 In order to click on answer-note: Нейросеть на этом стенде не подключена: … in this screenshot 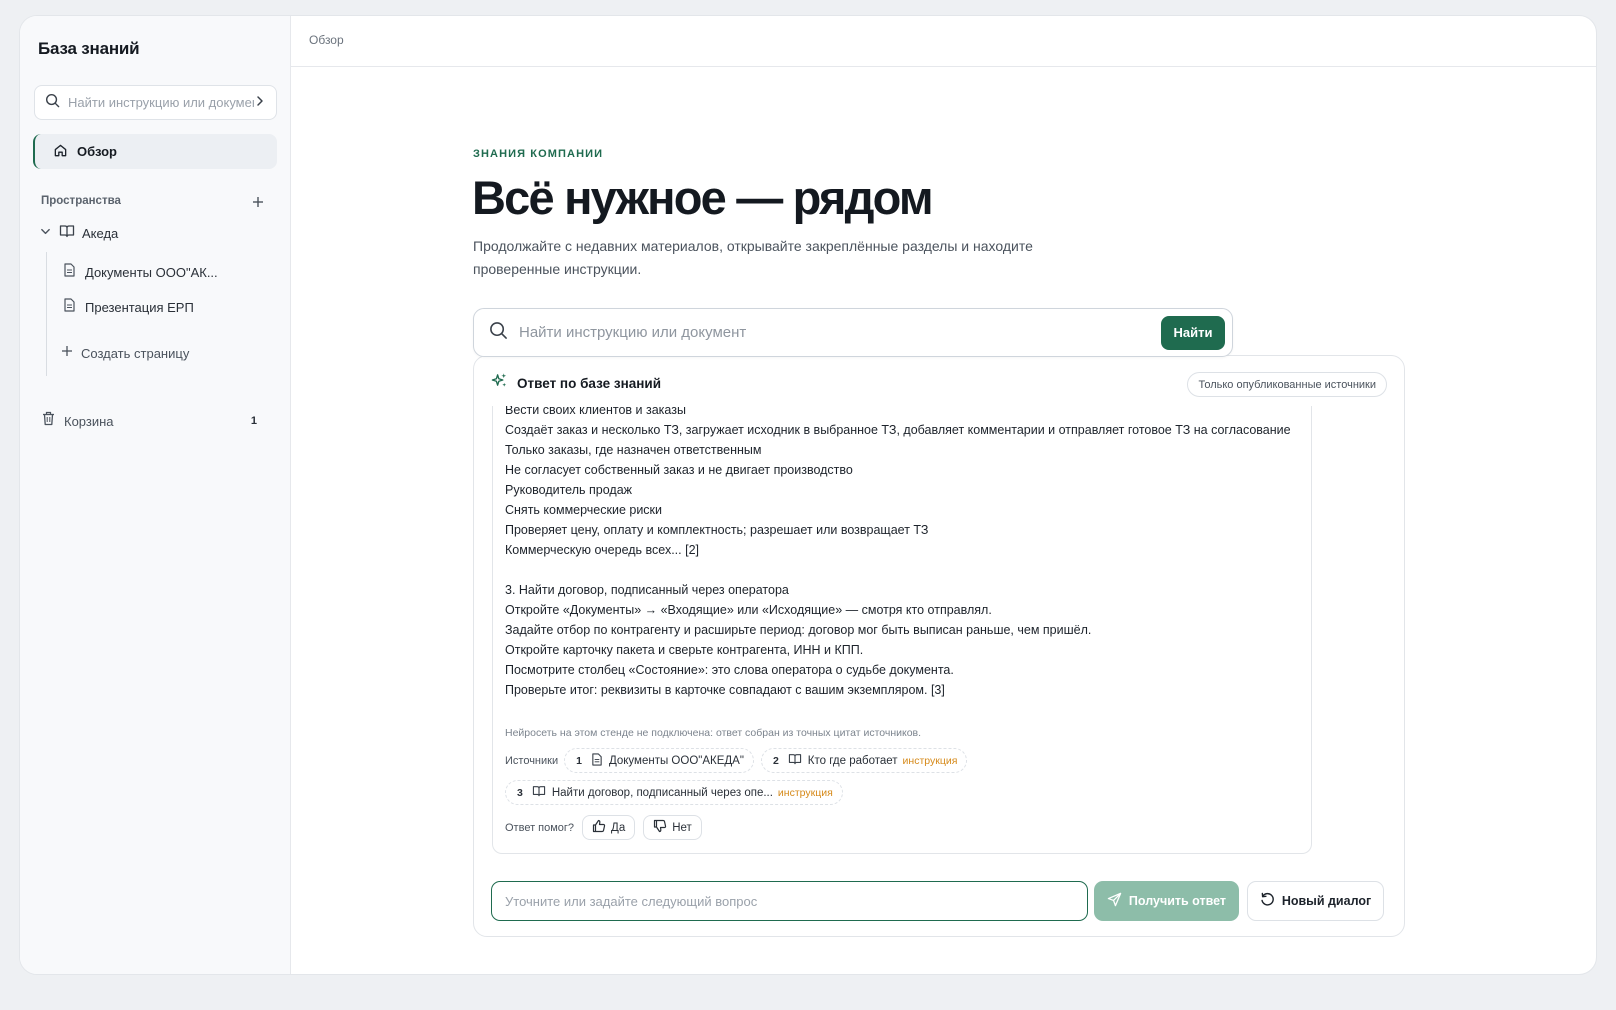, I will do `click(713, 733)`.